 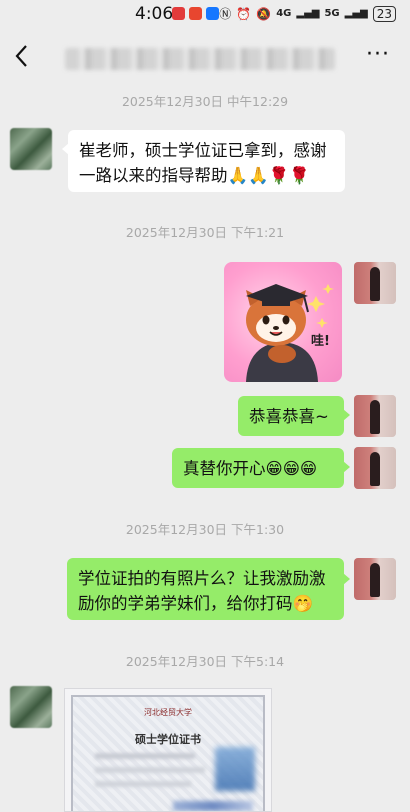 What do you see at coordinates (206, 161) in the screenshot?
I see `received-message: 崔老师，硕士学位证已拿到，感谢 一路以来的指导帮助🙏🙏🌹🌹` at bounding box center [206, 161].